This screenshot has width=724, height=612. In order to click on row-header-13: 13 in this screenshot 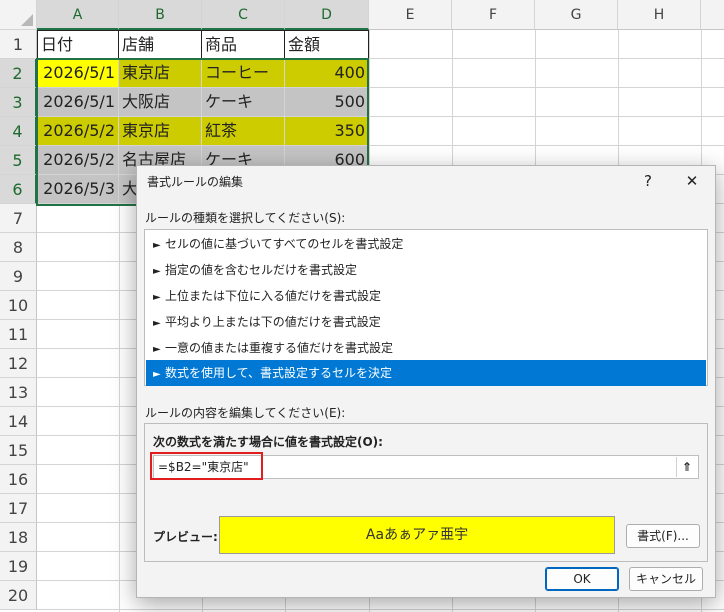, I will do `click(18, 392)`.